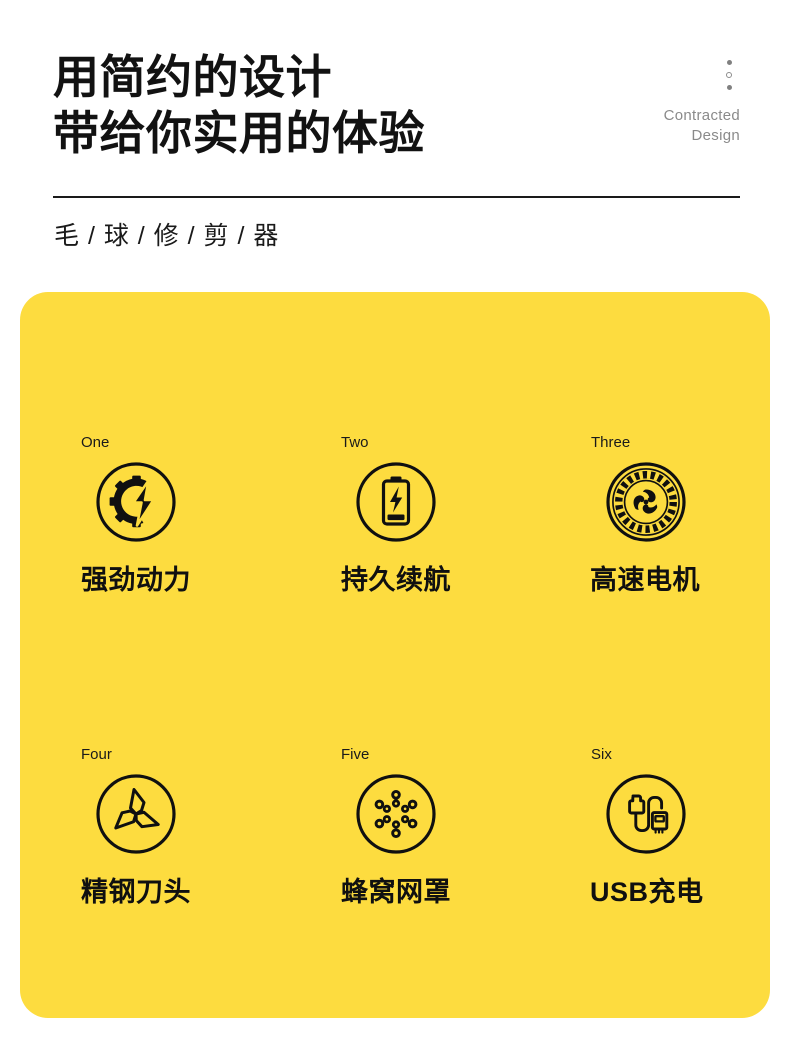  I want to click on feature-index-label: Six, so click(601, 754).